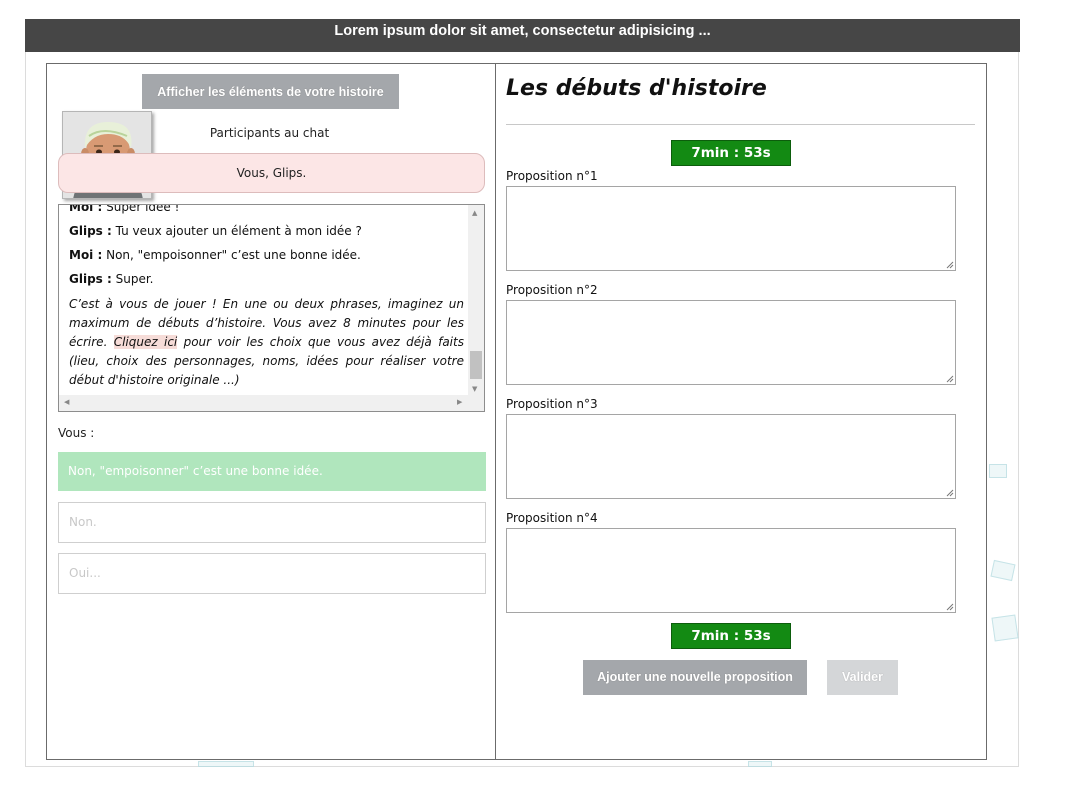 This screenshot has height=793, width=1067. Describe the element at coordinates (266, 279) in the screenshot. I see `chat-message: Glips : Super.` at that location.